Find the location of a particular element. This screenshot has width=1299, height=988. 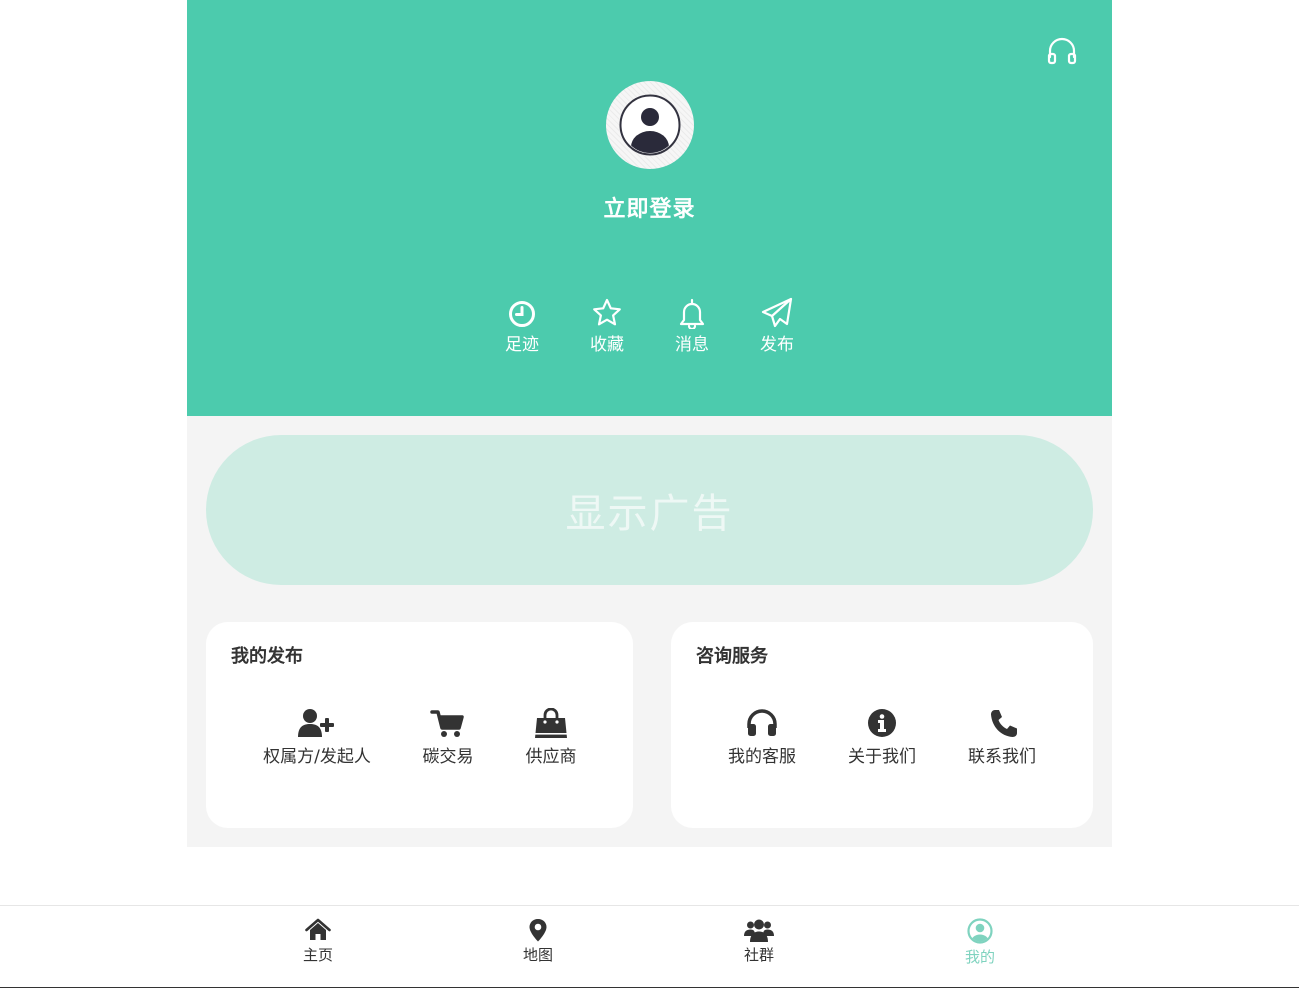

card-item-label: 关于我们 is located at coordinates (882, 757).